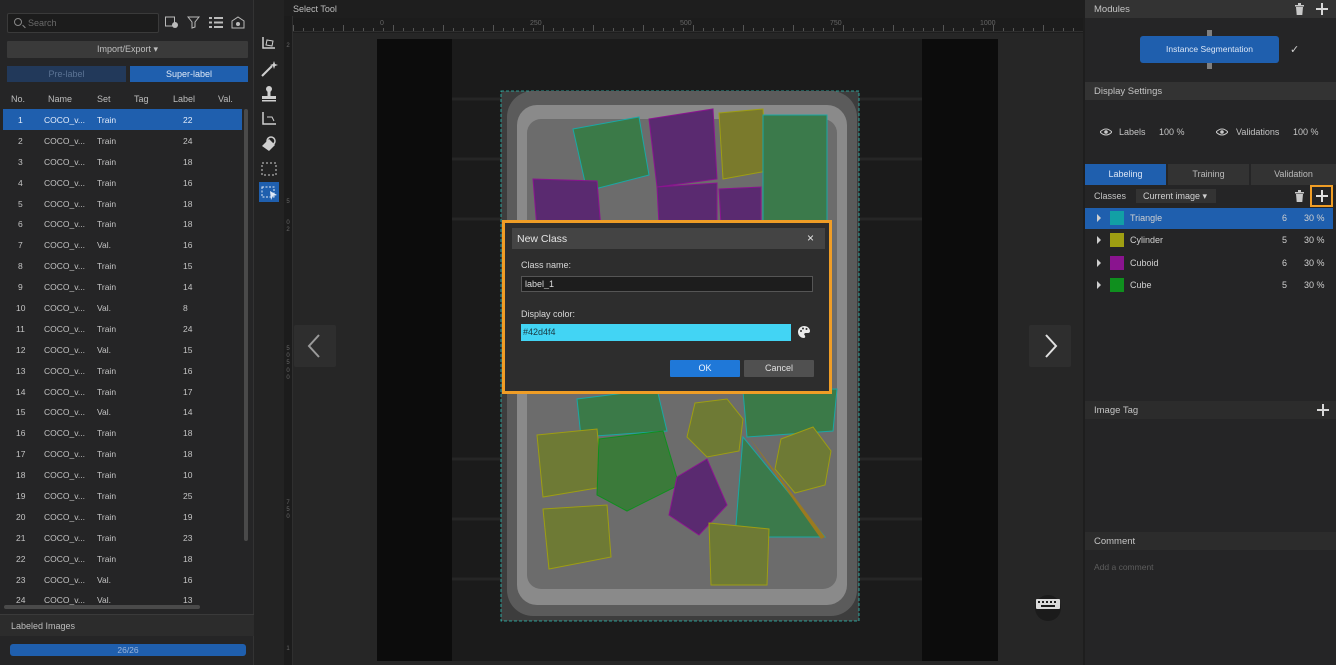 The width and height of the screenshot is (1336, 665). I want to click on table-row: 16 COCO_v... Train 18, so click(122, 432).